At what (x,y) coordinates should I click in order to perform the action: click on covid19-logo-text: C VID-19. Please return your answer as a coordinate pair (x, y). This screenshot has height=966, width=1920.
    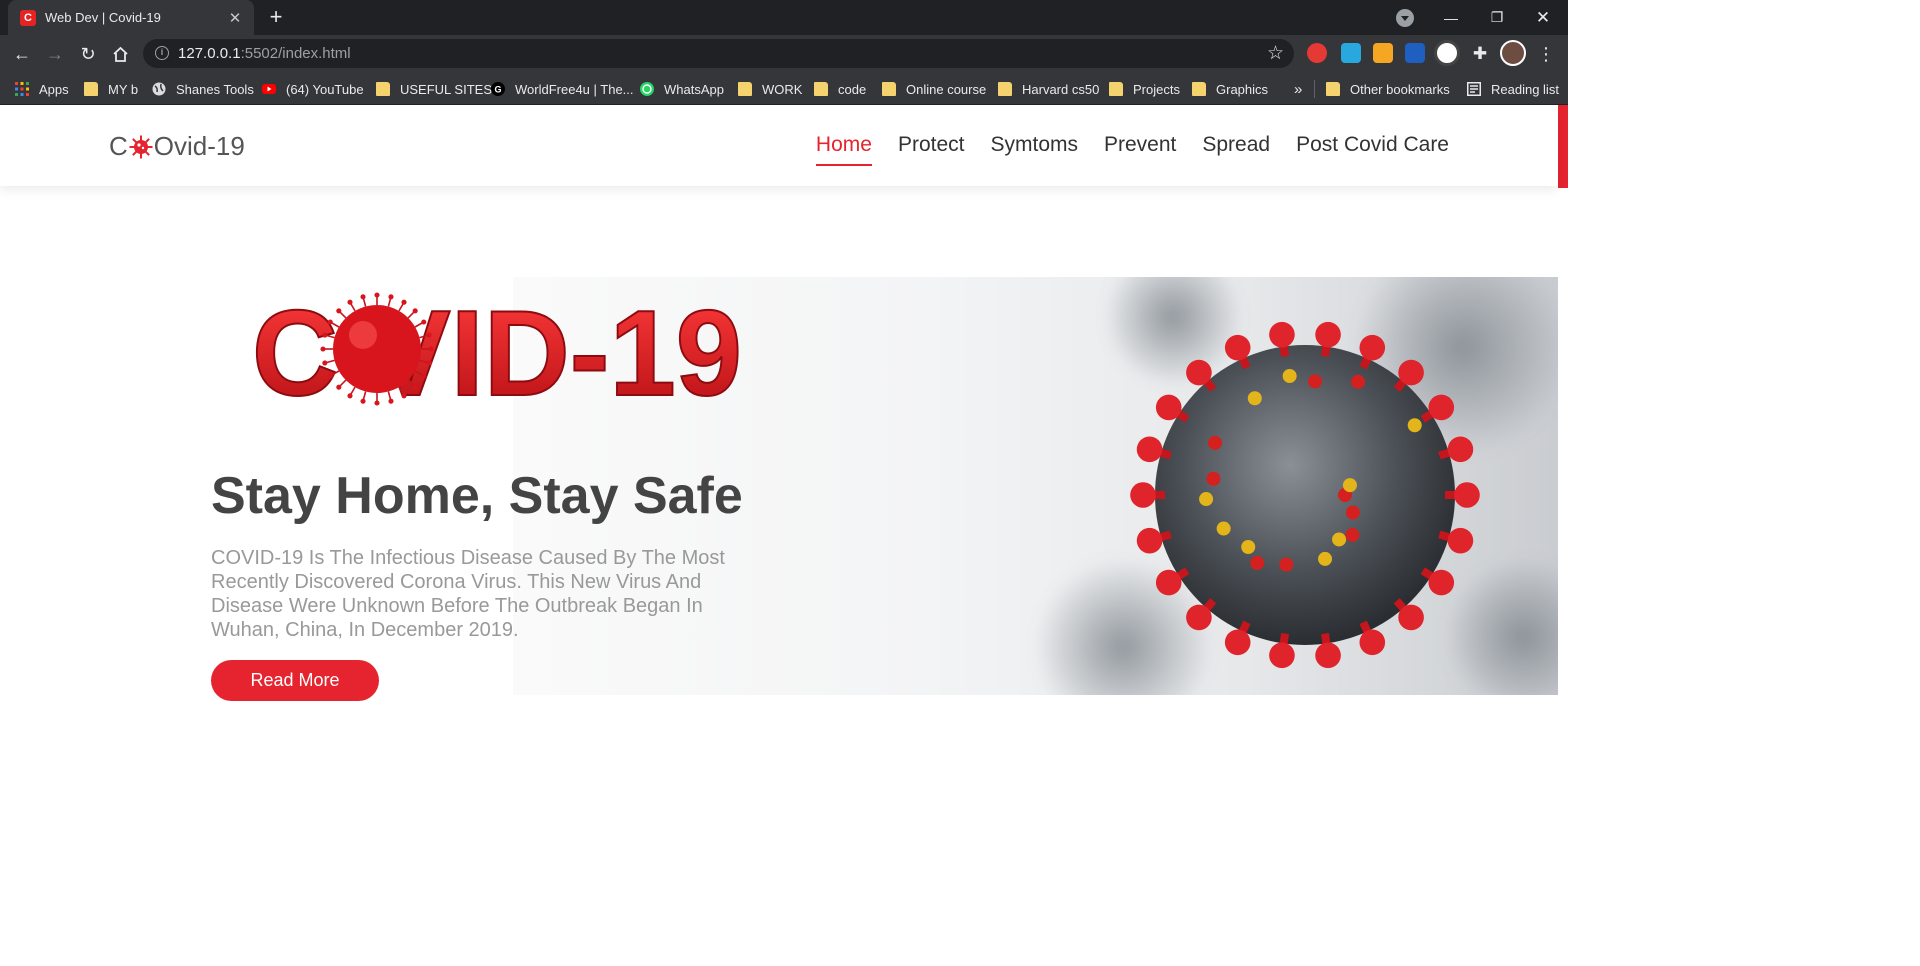
    Looking at the image, I should click on (497, 347).